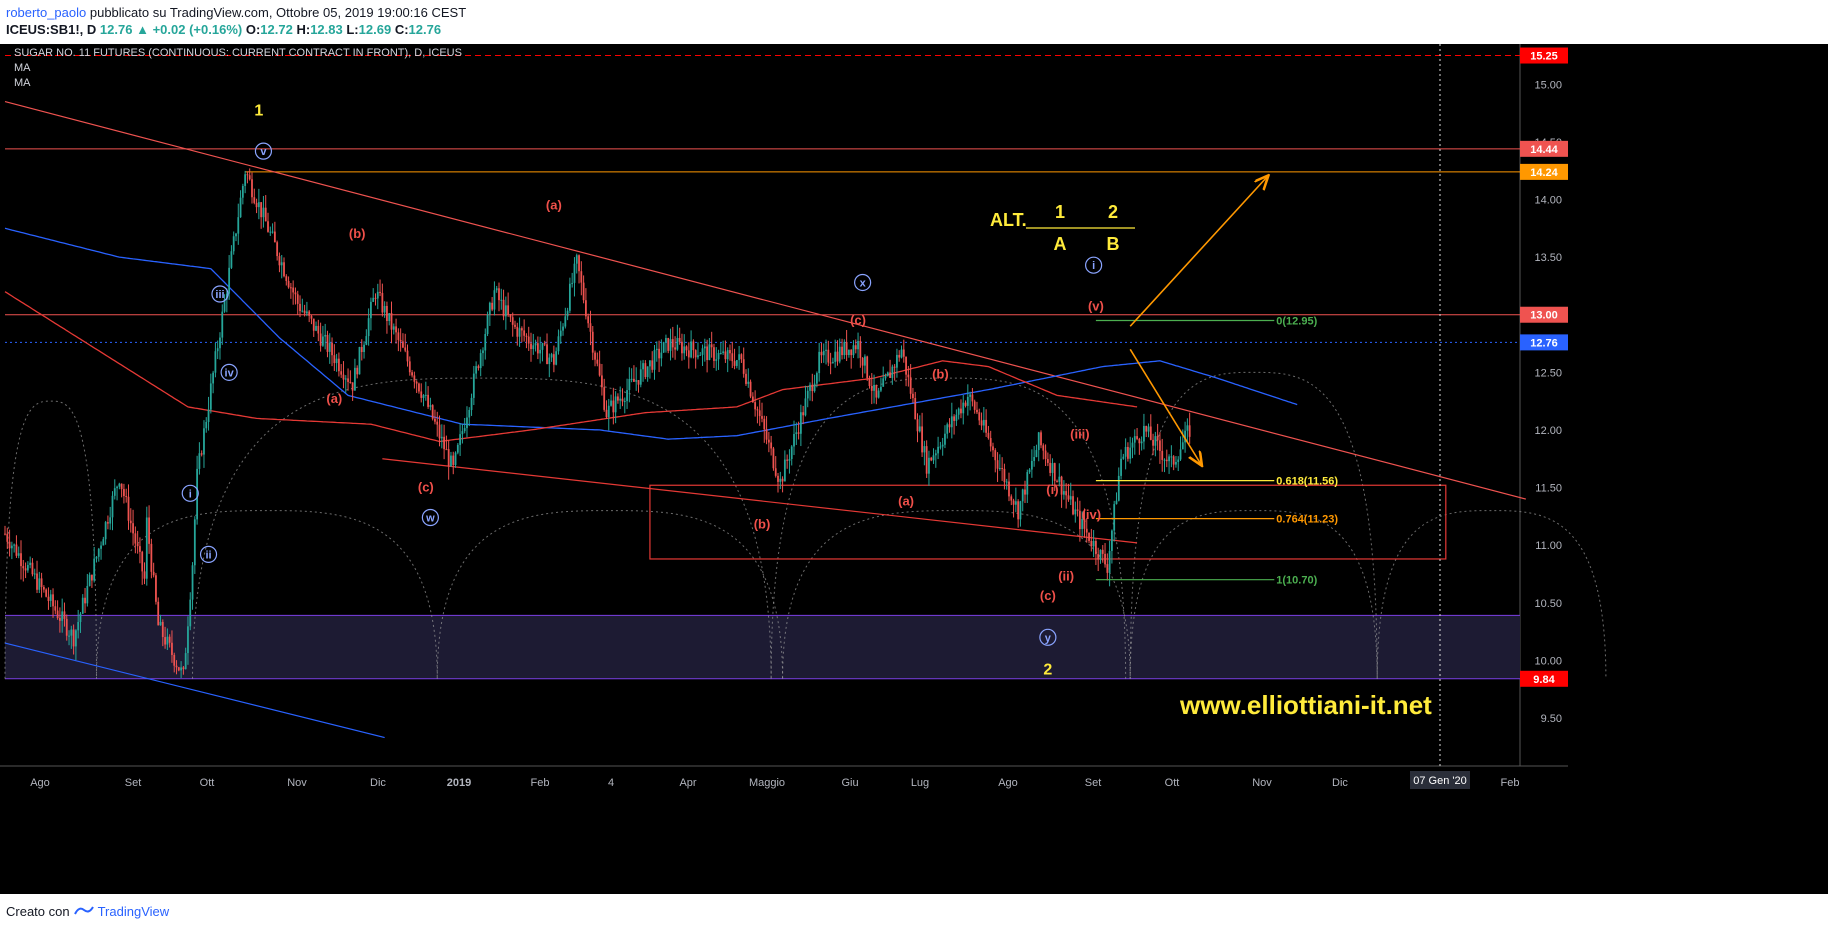 The width and height of the screenshot is (1828, 930). What do you see at coordinates (197, 29) in the screenshot?
I see `price-change: +0.02 (+0.16%)` at bounding box center [197, 29].